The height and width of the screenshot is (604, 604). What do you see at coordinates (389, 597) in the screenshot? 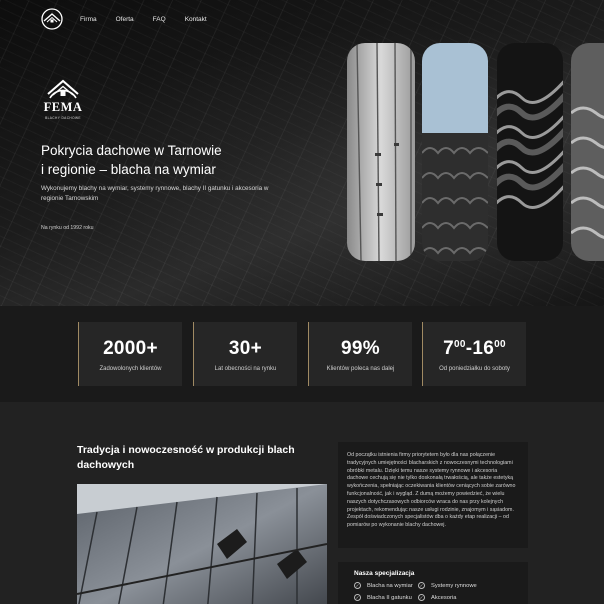
I see `specialization-item-label: Blacha II gatunku` at bounding box center [389, 597].